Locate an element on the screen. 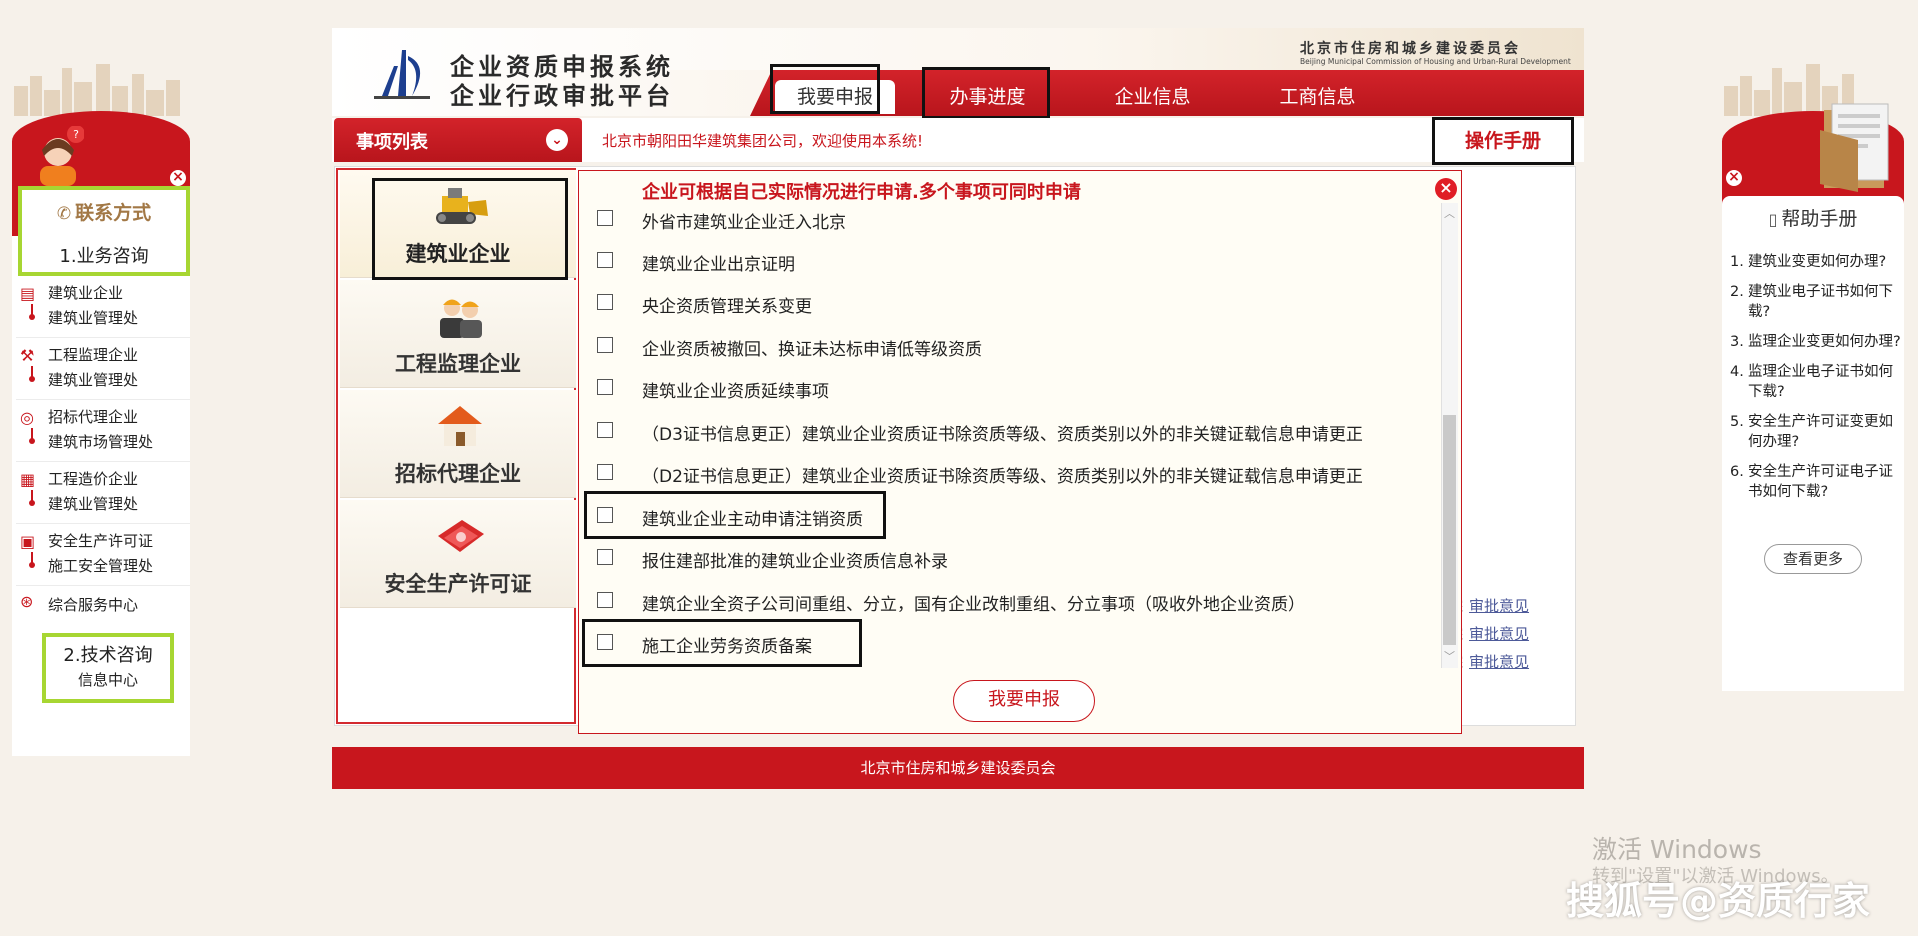  tech-consult-label: 2.技术咨询 is located at coordinates (108, 655).